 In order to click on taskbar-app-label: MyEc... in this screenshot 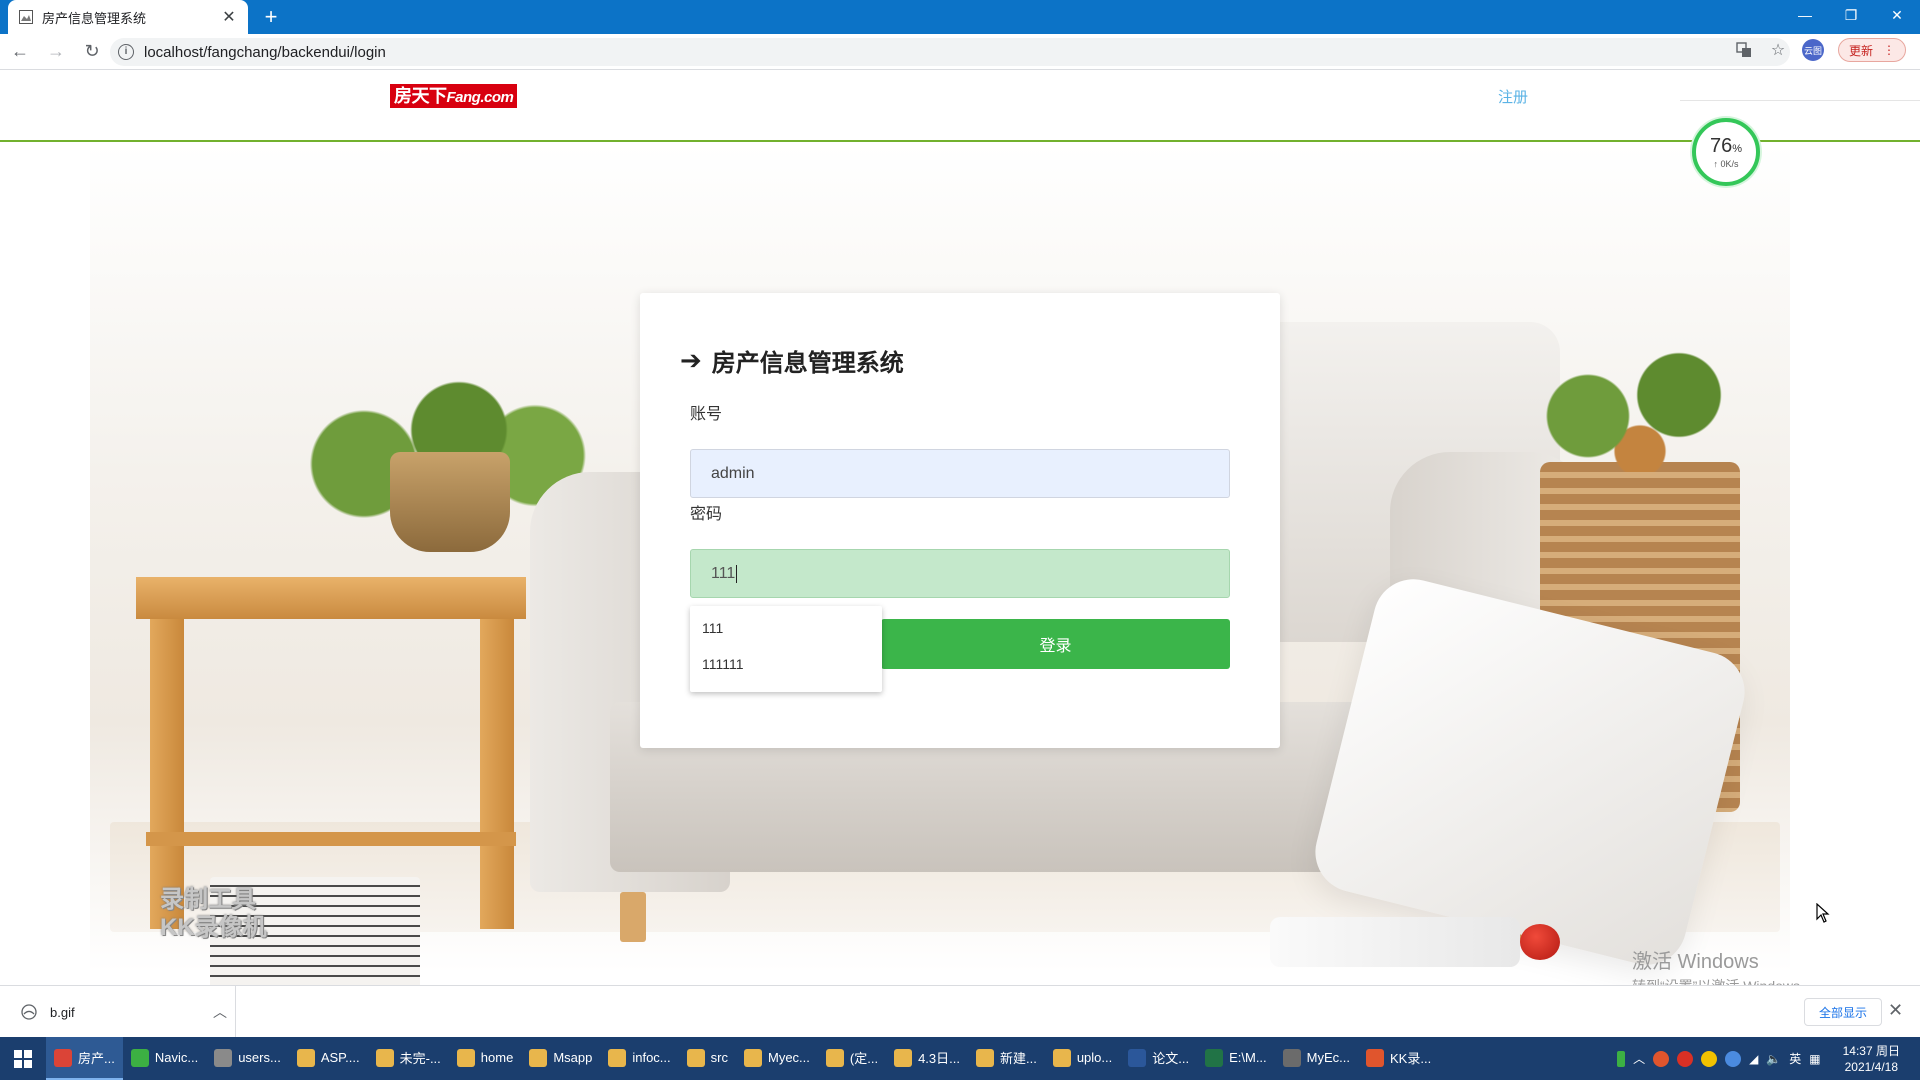, I will do `click(1328, 1057)`.